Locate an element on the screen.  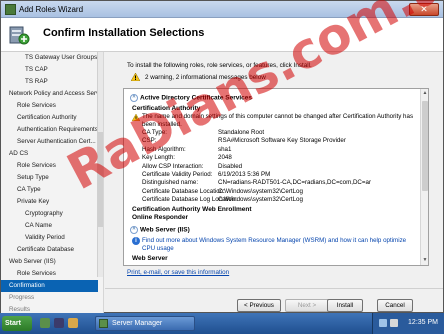
taskbar-button-server-manager: Server Manager is located at coordinates (145, 323).